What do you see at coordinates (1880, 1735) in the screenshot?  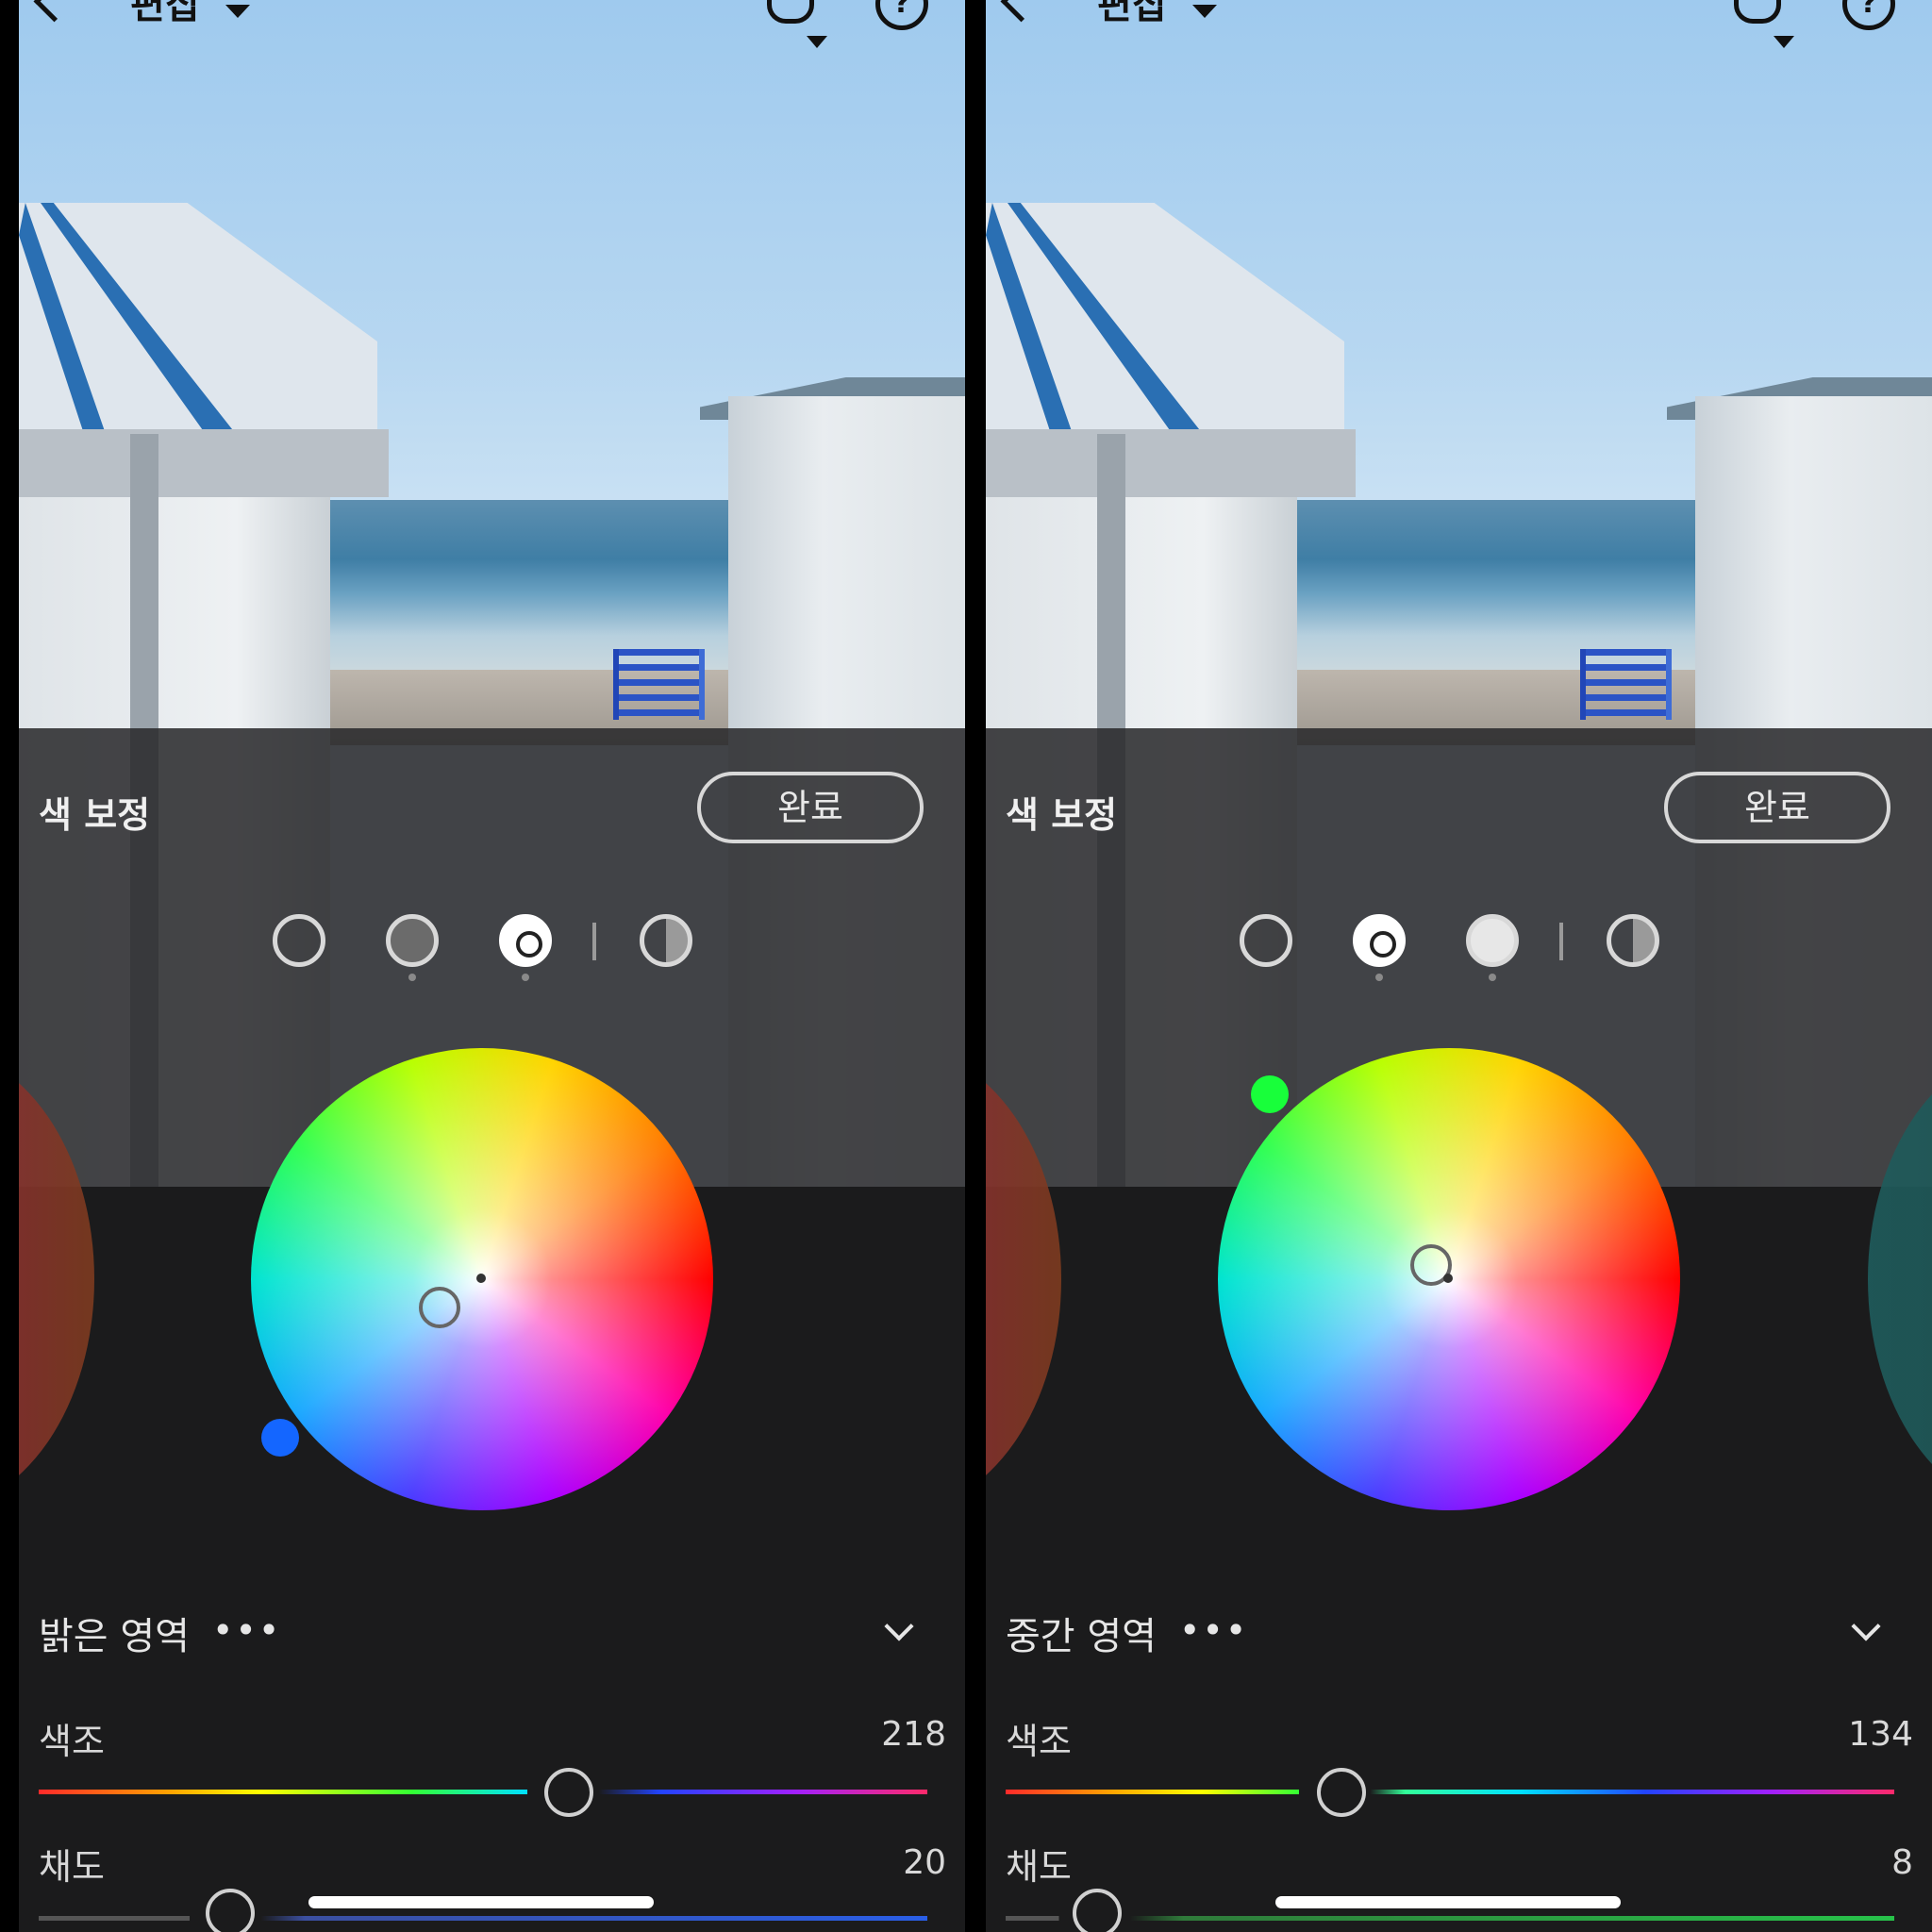 I see `hue-value: 134` at bounding box center [1880, 1735].